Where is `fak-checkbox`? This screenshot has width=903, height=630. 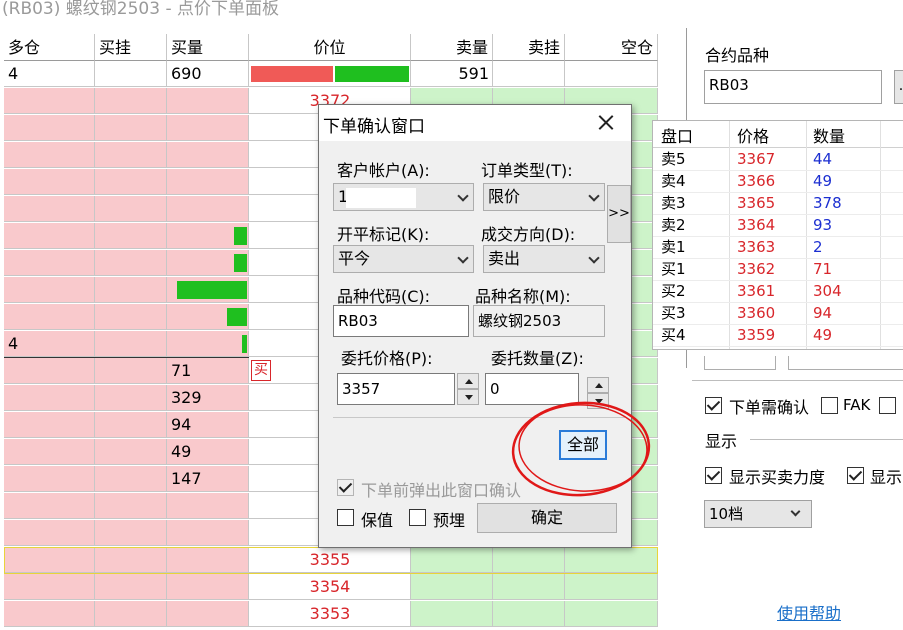
fak-checkbox is located at coordinates (829, 405).